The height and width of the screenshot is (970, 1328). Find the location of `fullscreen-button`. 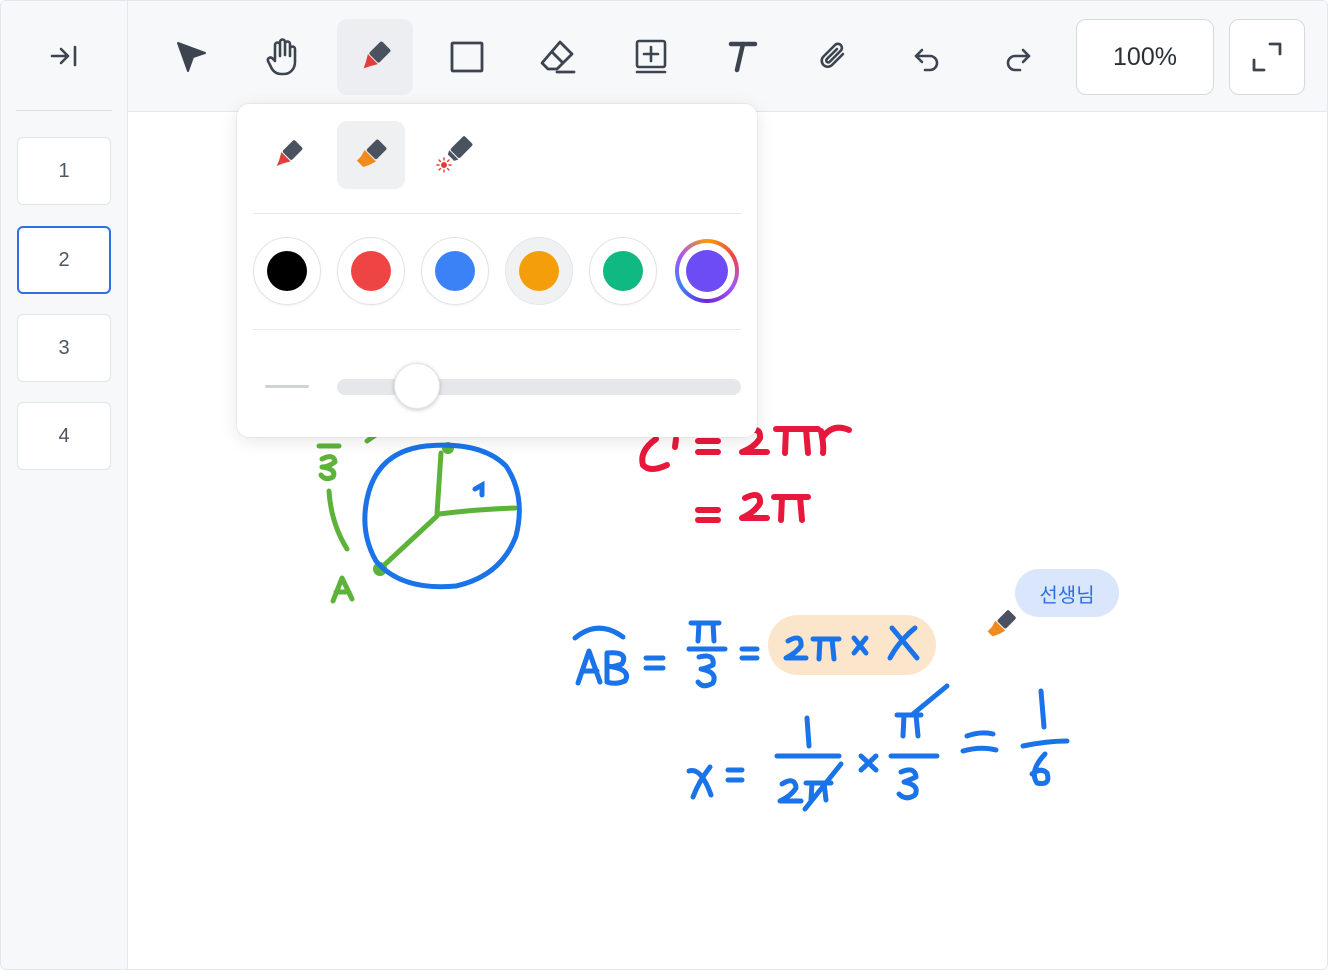

fullscreen-button is located at coordinates (1267, 57).